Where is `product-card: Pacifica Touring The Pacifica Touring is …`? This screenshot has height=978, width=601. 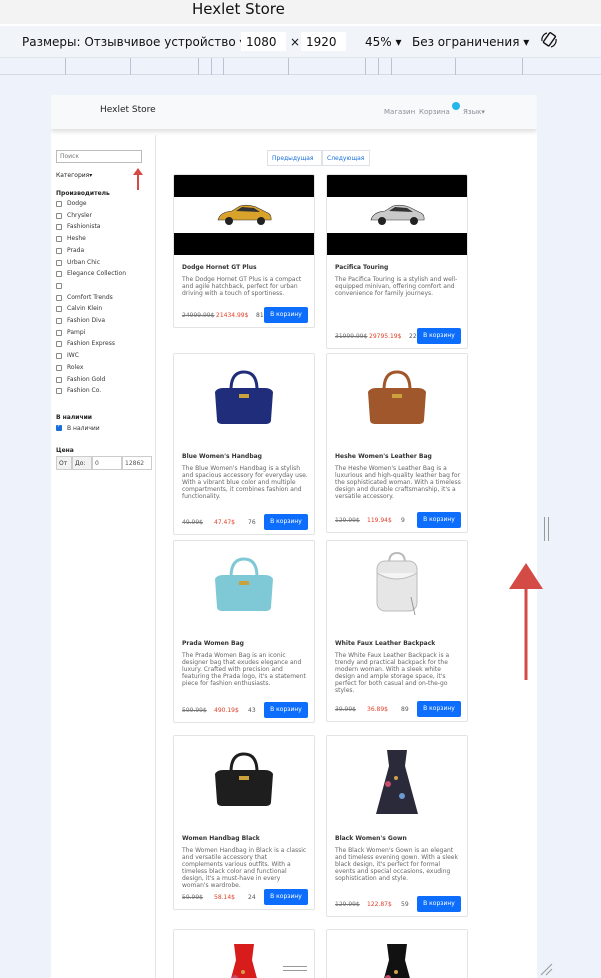 product-card: Pacifica Touring The Pacifica Touring is … is located at coordinates (397, 261).